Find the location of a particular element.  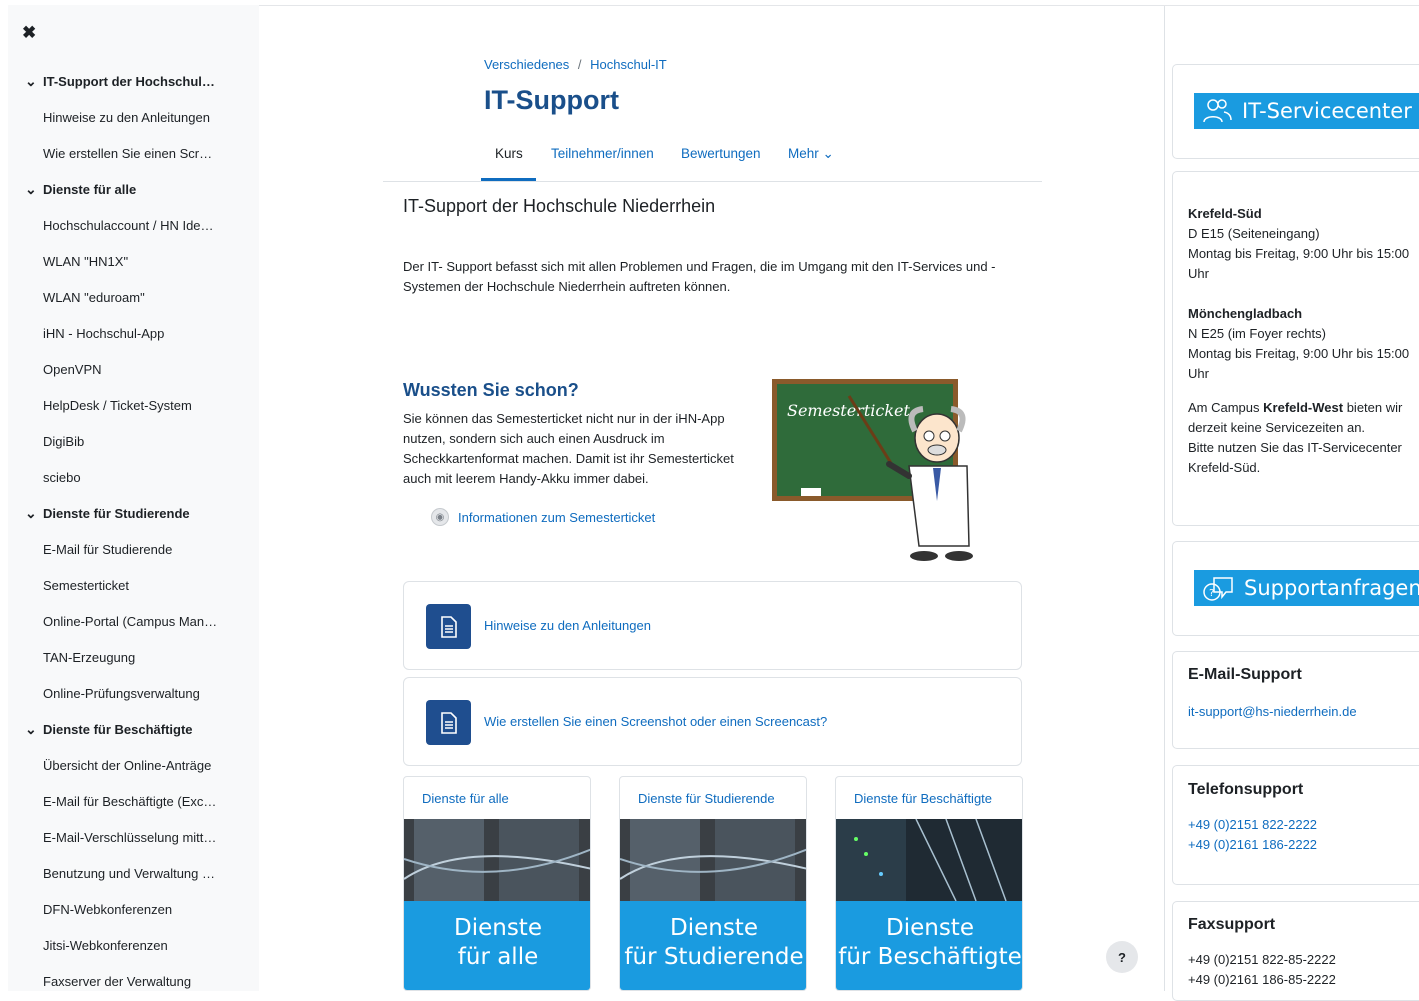

drawer-item-label: iHN - Hochschul-App is located at coordinates (104, 333).